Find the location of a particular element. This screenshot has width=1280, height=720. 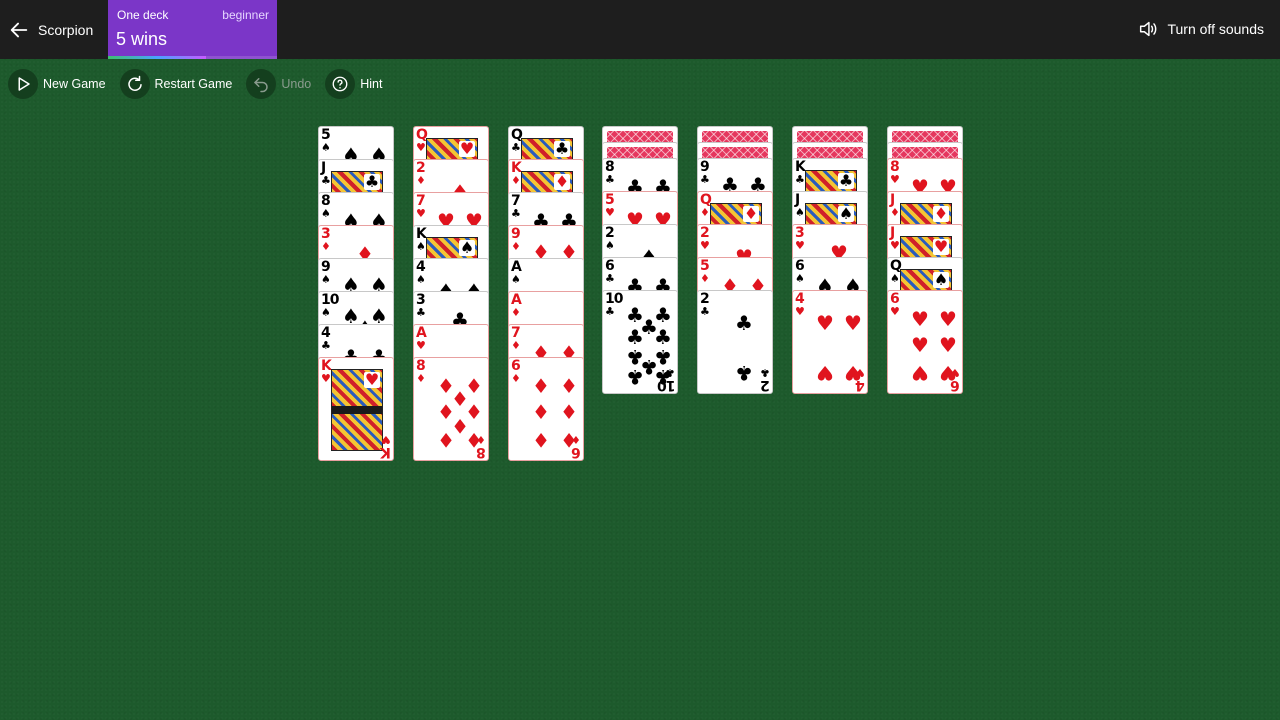

card-rank-bottom: K is located at coordinates (386, 452).